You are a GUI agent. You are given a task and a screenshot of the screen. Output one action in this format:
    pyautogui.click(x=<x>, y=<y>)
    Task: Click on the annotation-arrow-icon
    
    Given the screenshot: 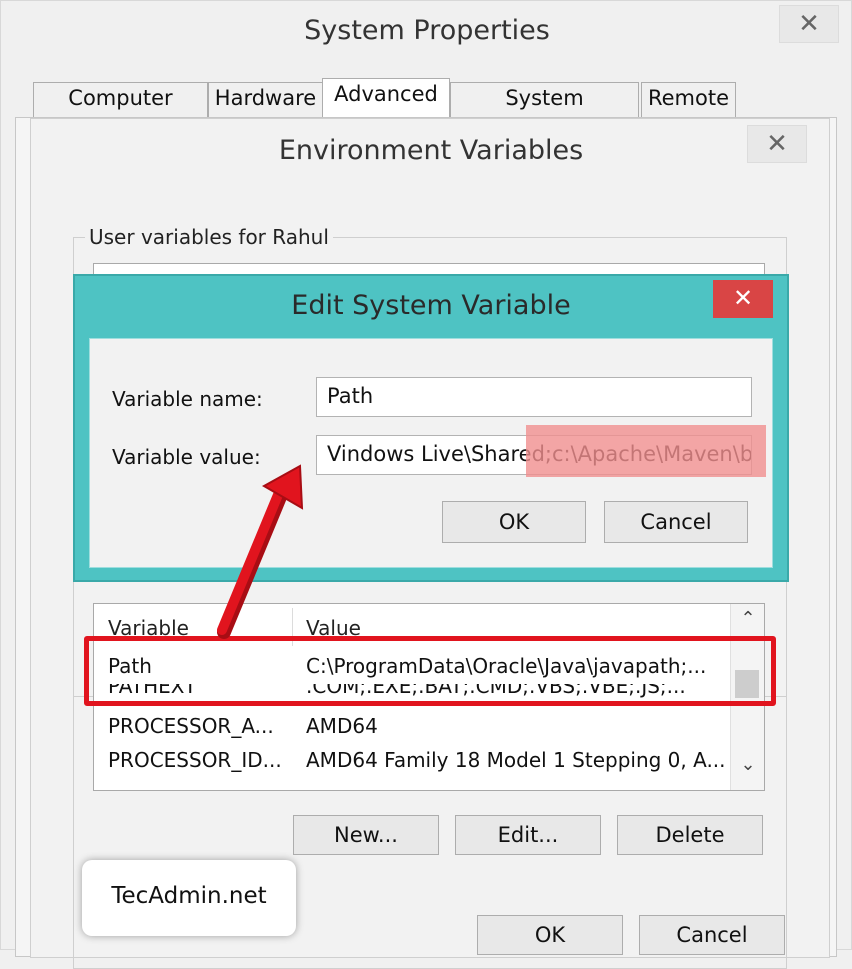 What is the action you would take?
    pyautogui.click(x=260, y=551)
    